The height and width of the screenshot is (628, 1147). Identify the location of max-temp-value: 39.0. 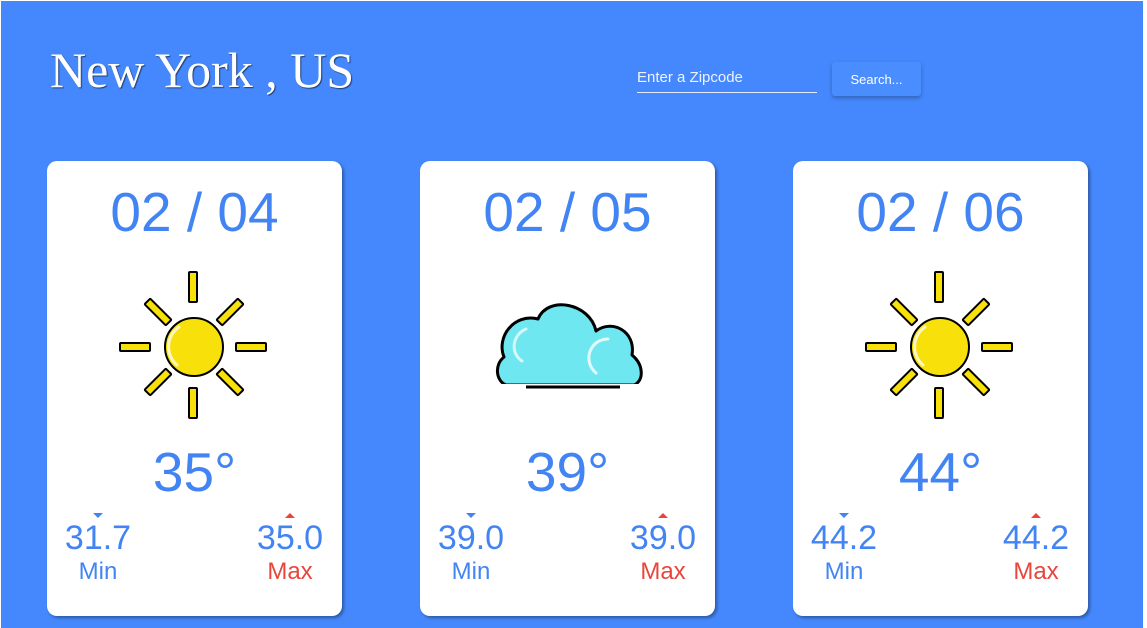
(663, 538).